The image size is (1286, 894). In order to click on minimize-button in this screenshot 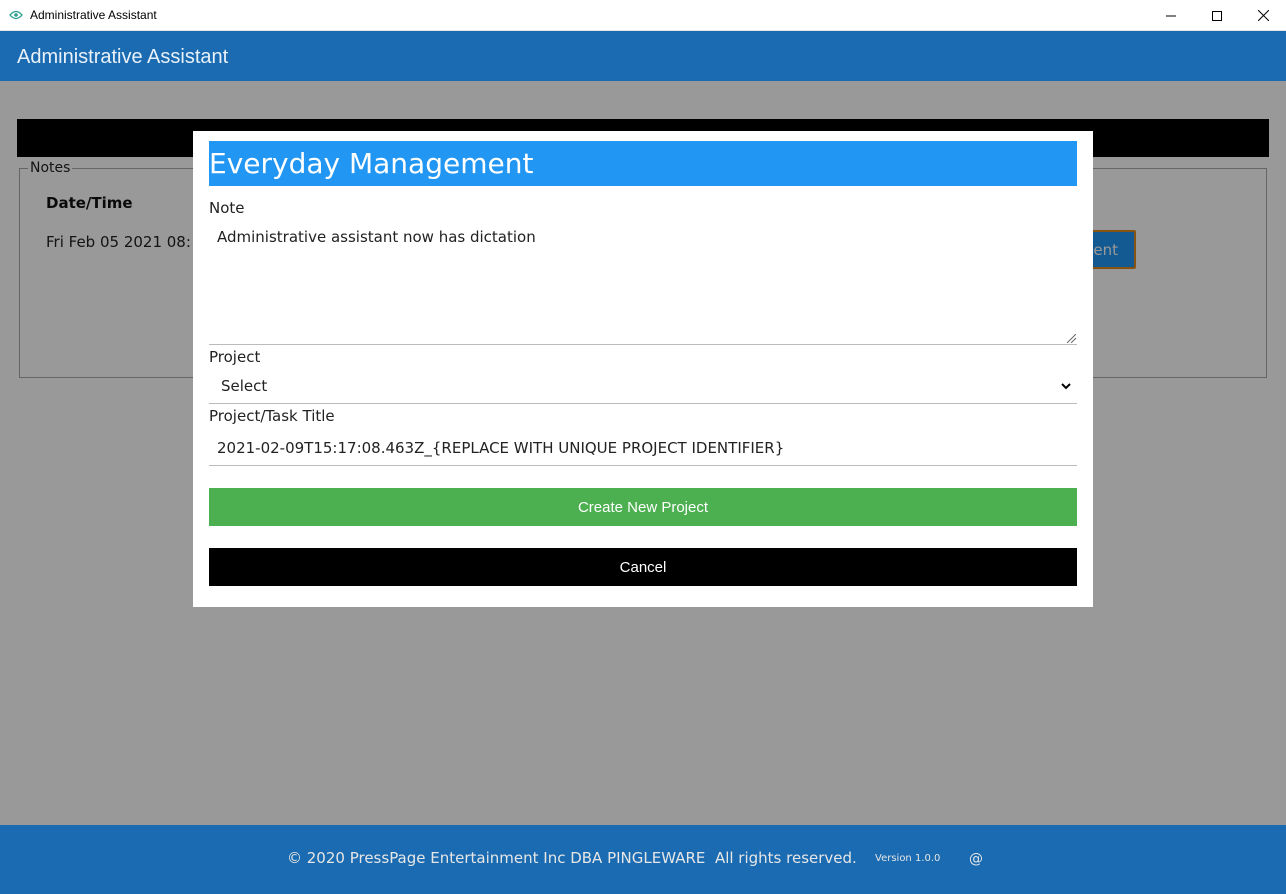, I will do `click(1171, 15)`.